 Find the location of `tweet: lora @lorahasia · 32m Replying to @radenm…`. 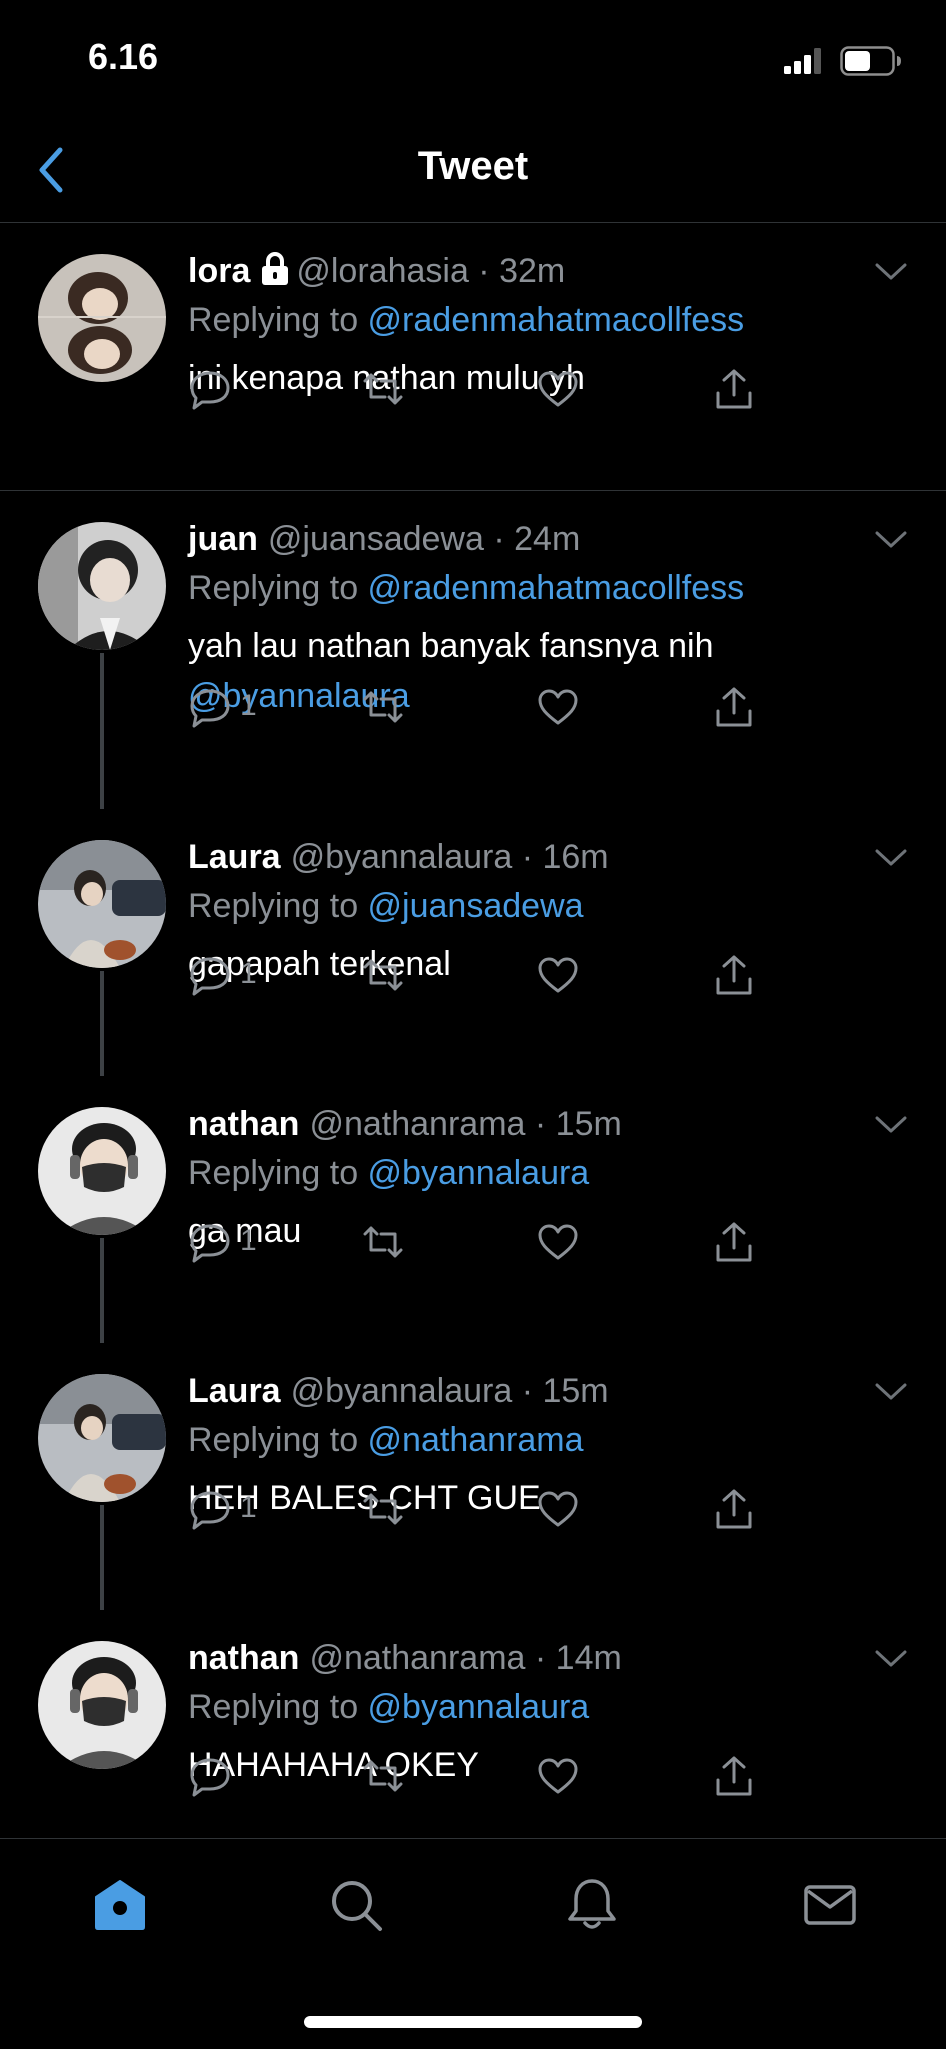

tweet: lora @lorahasia · 32m Replying to @radenm… is located at coordinates (473, 357).